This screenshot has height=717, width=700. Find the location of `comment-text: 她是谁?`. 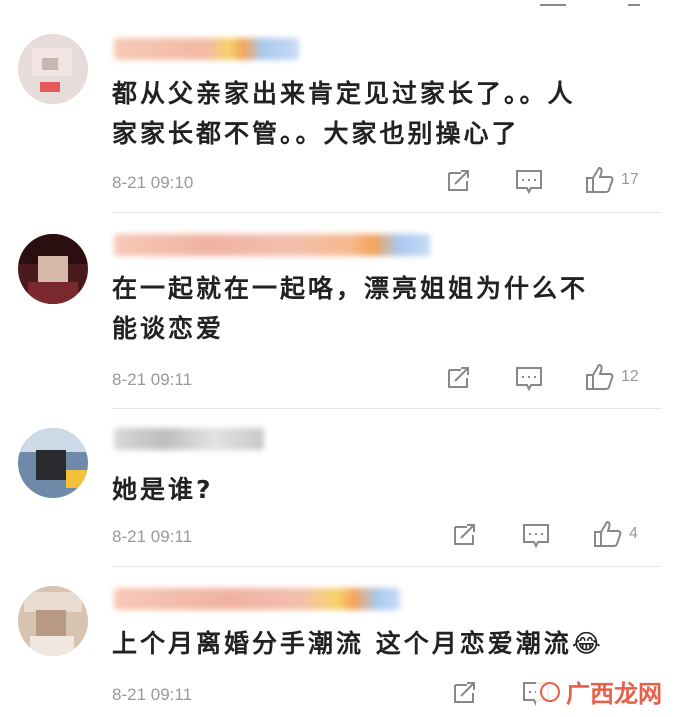

comment-text: 她是谁? is located at coordinates (163, 489).